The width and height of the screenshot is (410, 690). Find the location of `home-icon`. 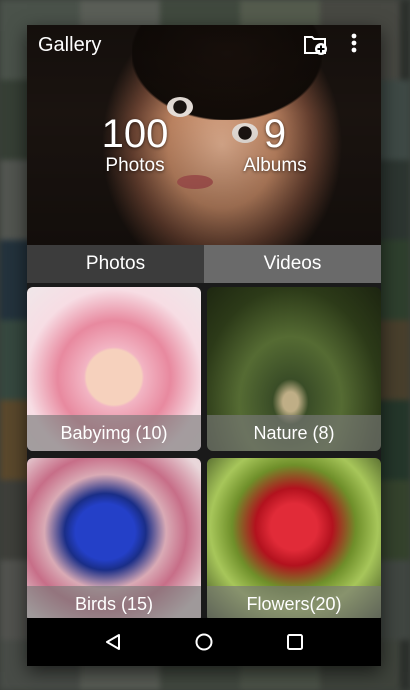

home-icon is located at coordinates (204, 642).